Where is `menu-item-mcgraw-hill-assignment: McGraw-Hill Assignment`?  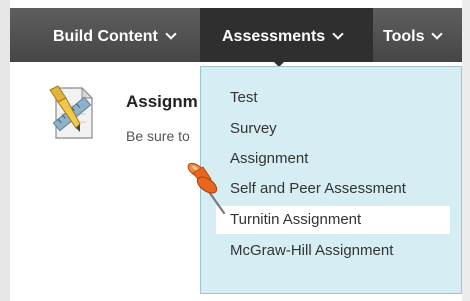 menu-item-mcgraw-hill-assignment: McGraw-Hill Assignment is located at coordinates (333, 251).